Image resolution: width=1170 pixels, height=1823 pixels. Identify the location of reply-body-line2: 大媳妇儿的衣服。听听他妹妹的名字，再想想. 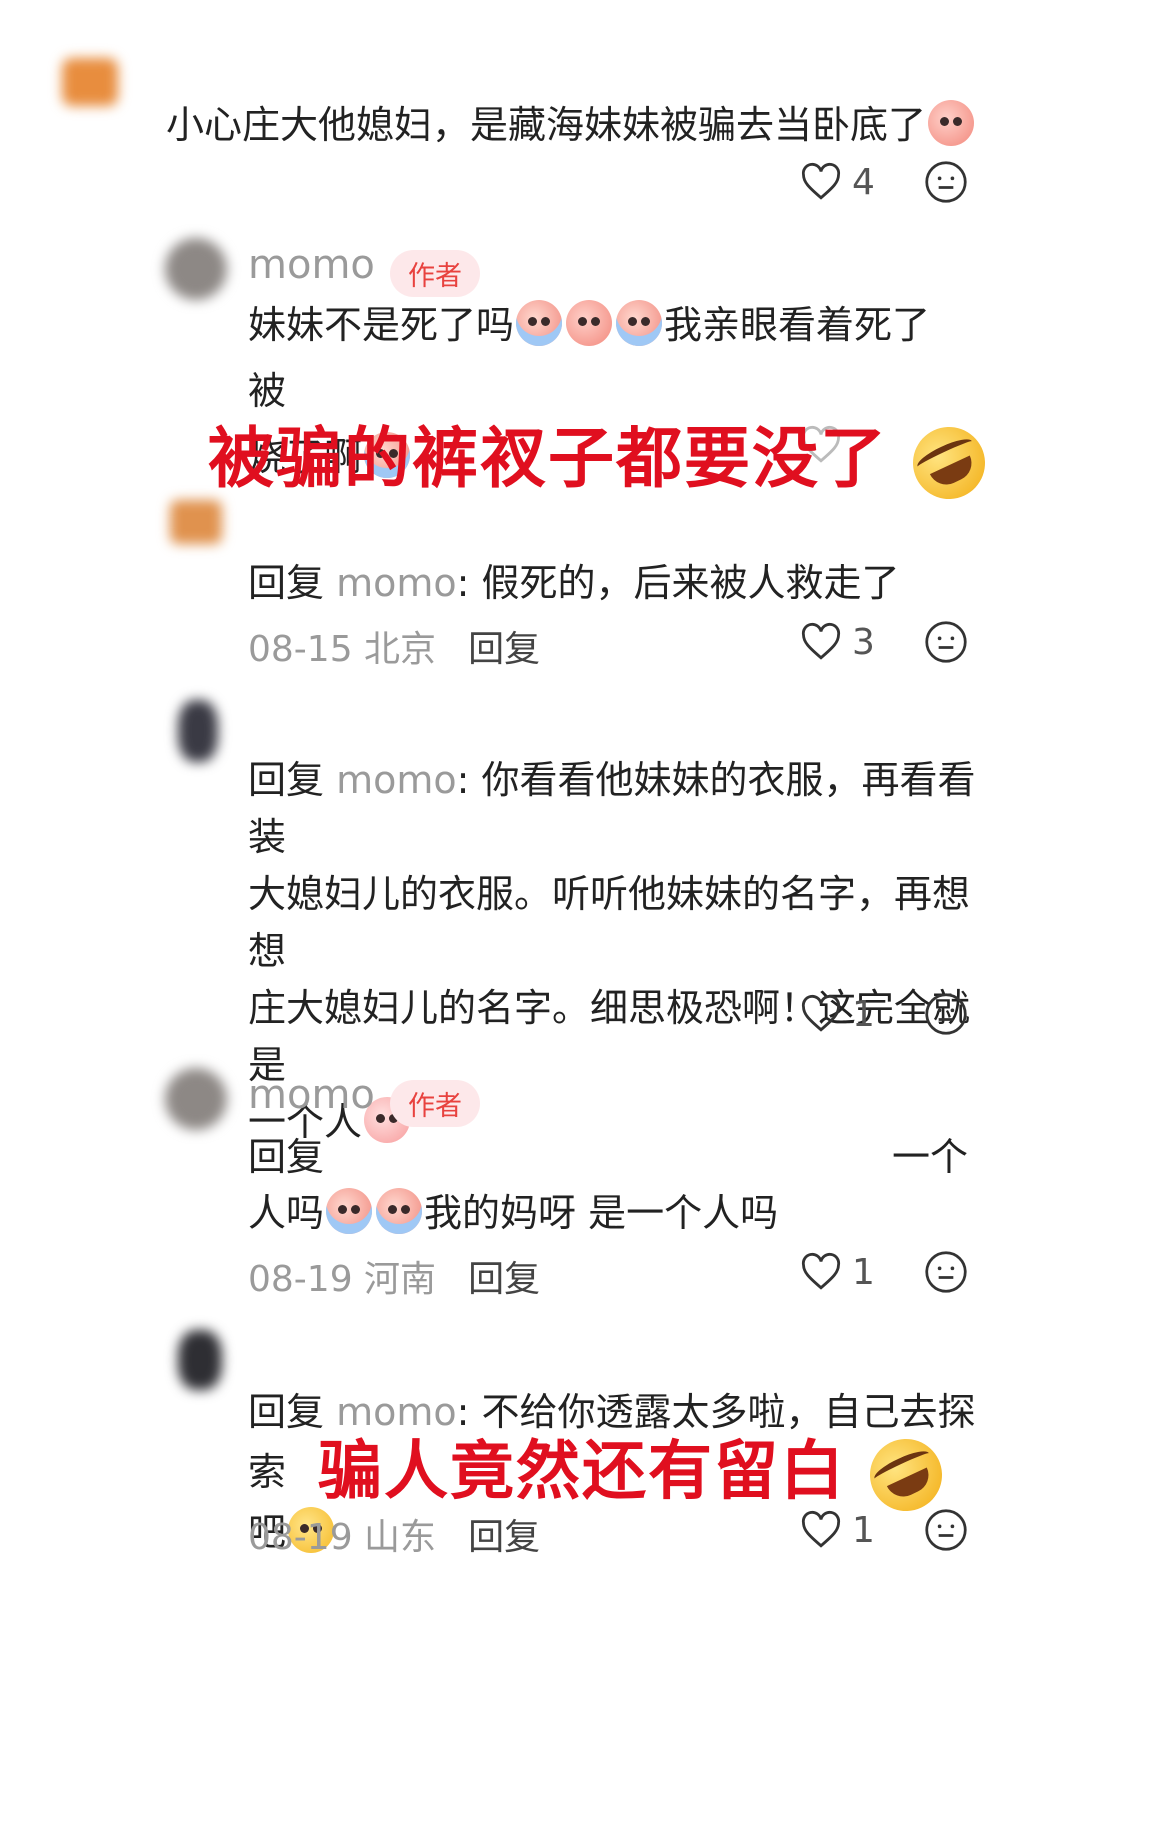
(609, 922).